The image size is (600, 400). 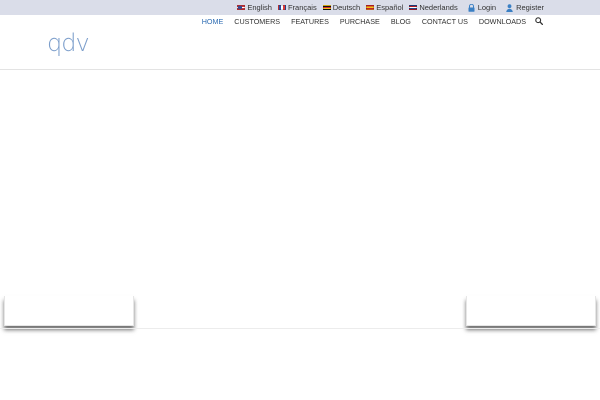 What do you see at coordinates (213, 21) in the screenshot?
I see `nav-item-home: HOME` at bounding box center [213, 21].